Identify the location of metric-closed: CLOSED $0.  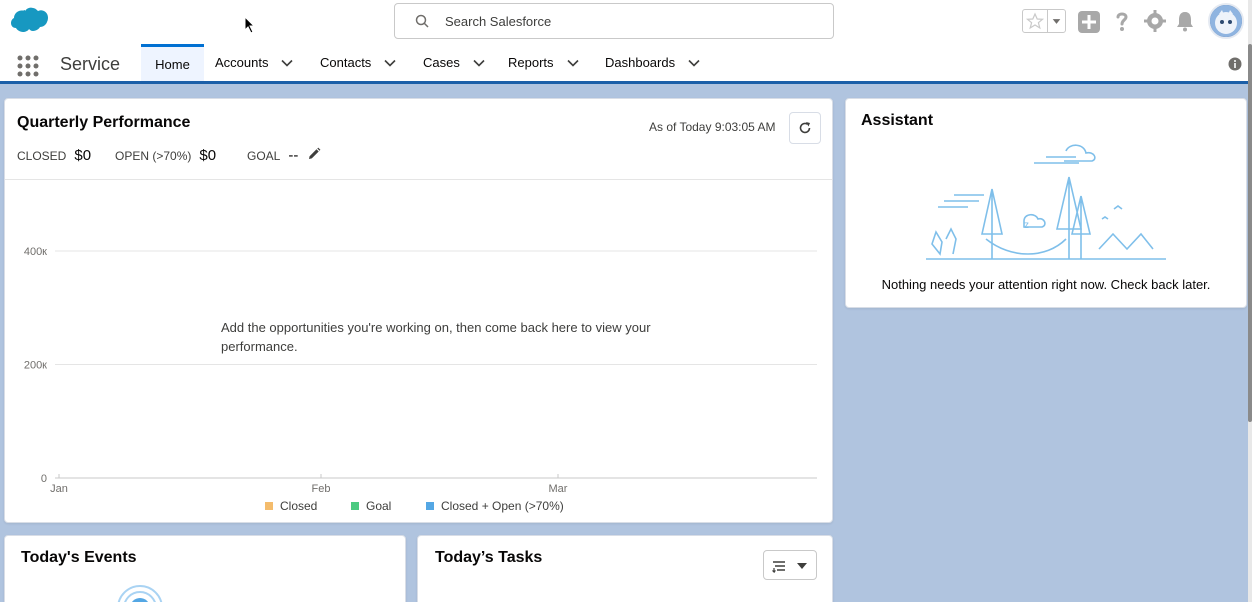
(54, 155).